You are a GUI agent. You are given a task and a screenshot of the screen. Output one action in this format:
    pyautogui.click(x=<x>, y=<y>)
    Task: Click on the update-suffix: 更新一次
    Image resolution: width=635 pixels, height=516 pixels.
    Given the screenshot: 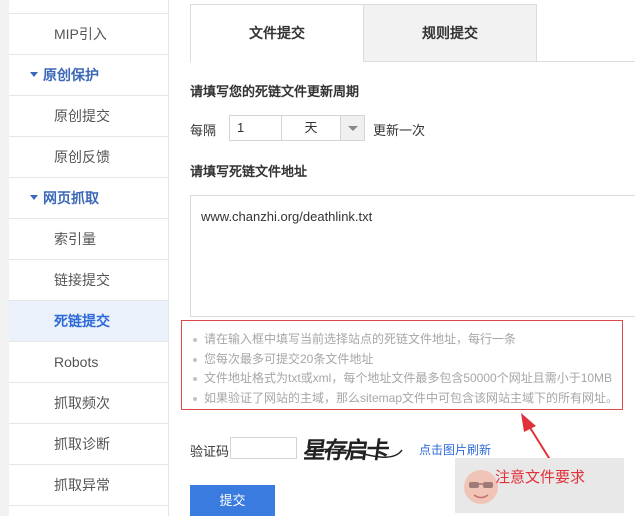 What is the action you would take?
    pyautogui.click(x=399, y=130)
    